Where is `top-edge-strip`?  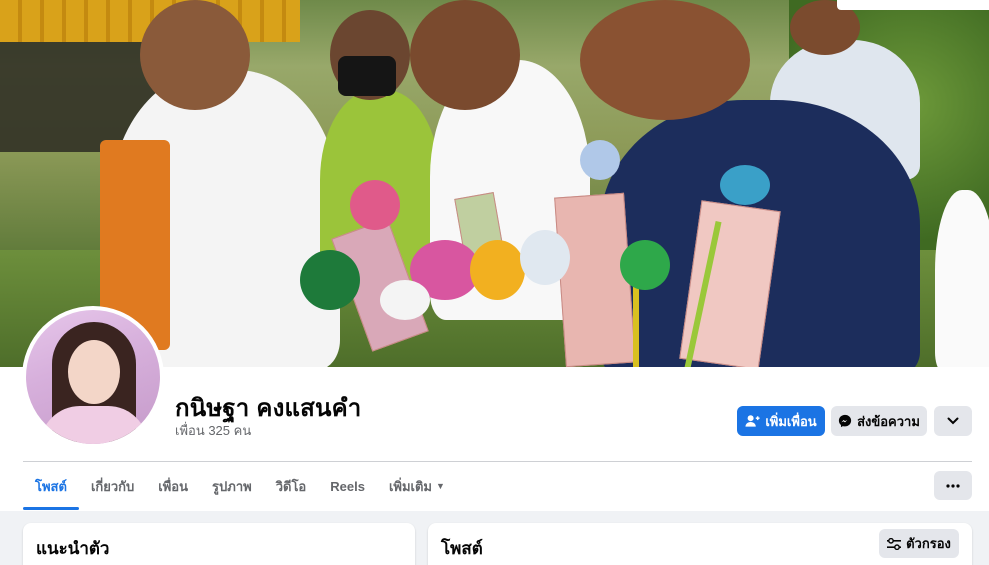 top-edge-strip is located at coordinates (913, 5).